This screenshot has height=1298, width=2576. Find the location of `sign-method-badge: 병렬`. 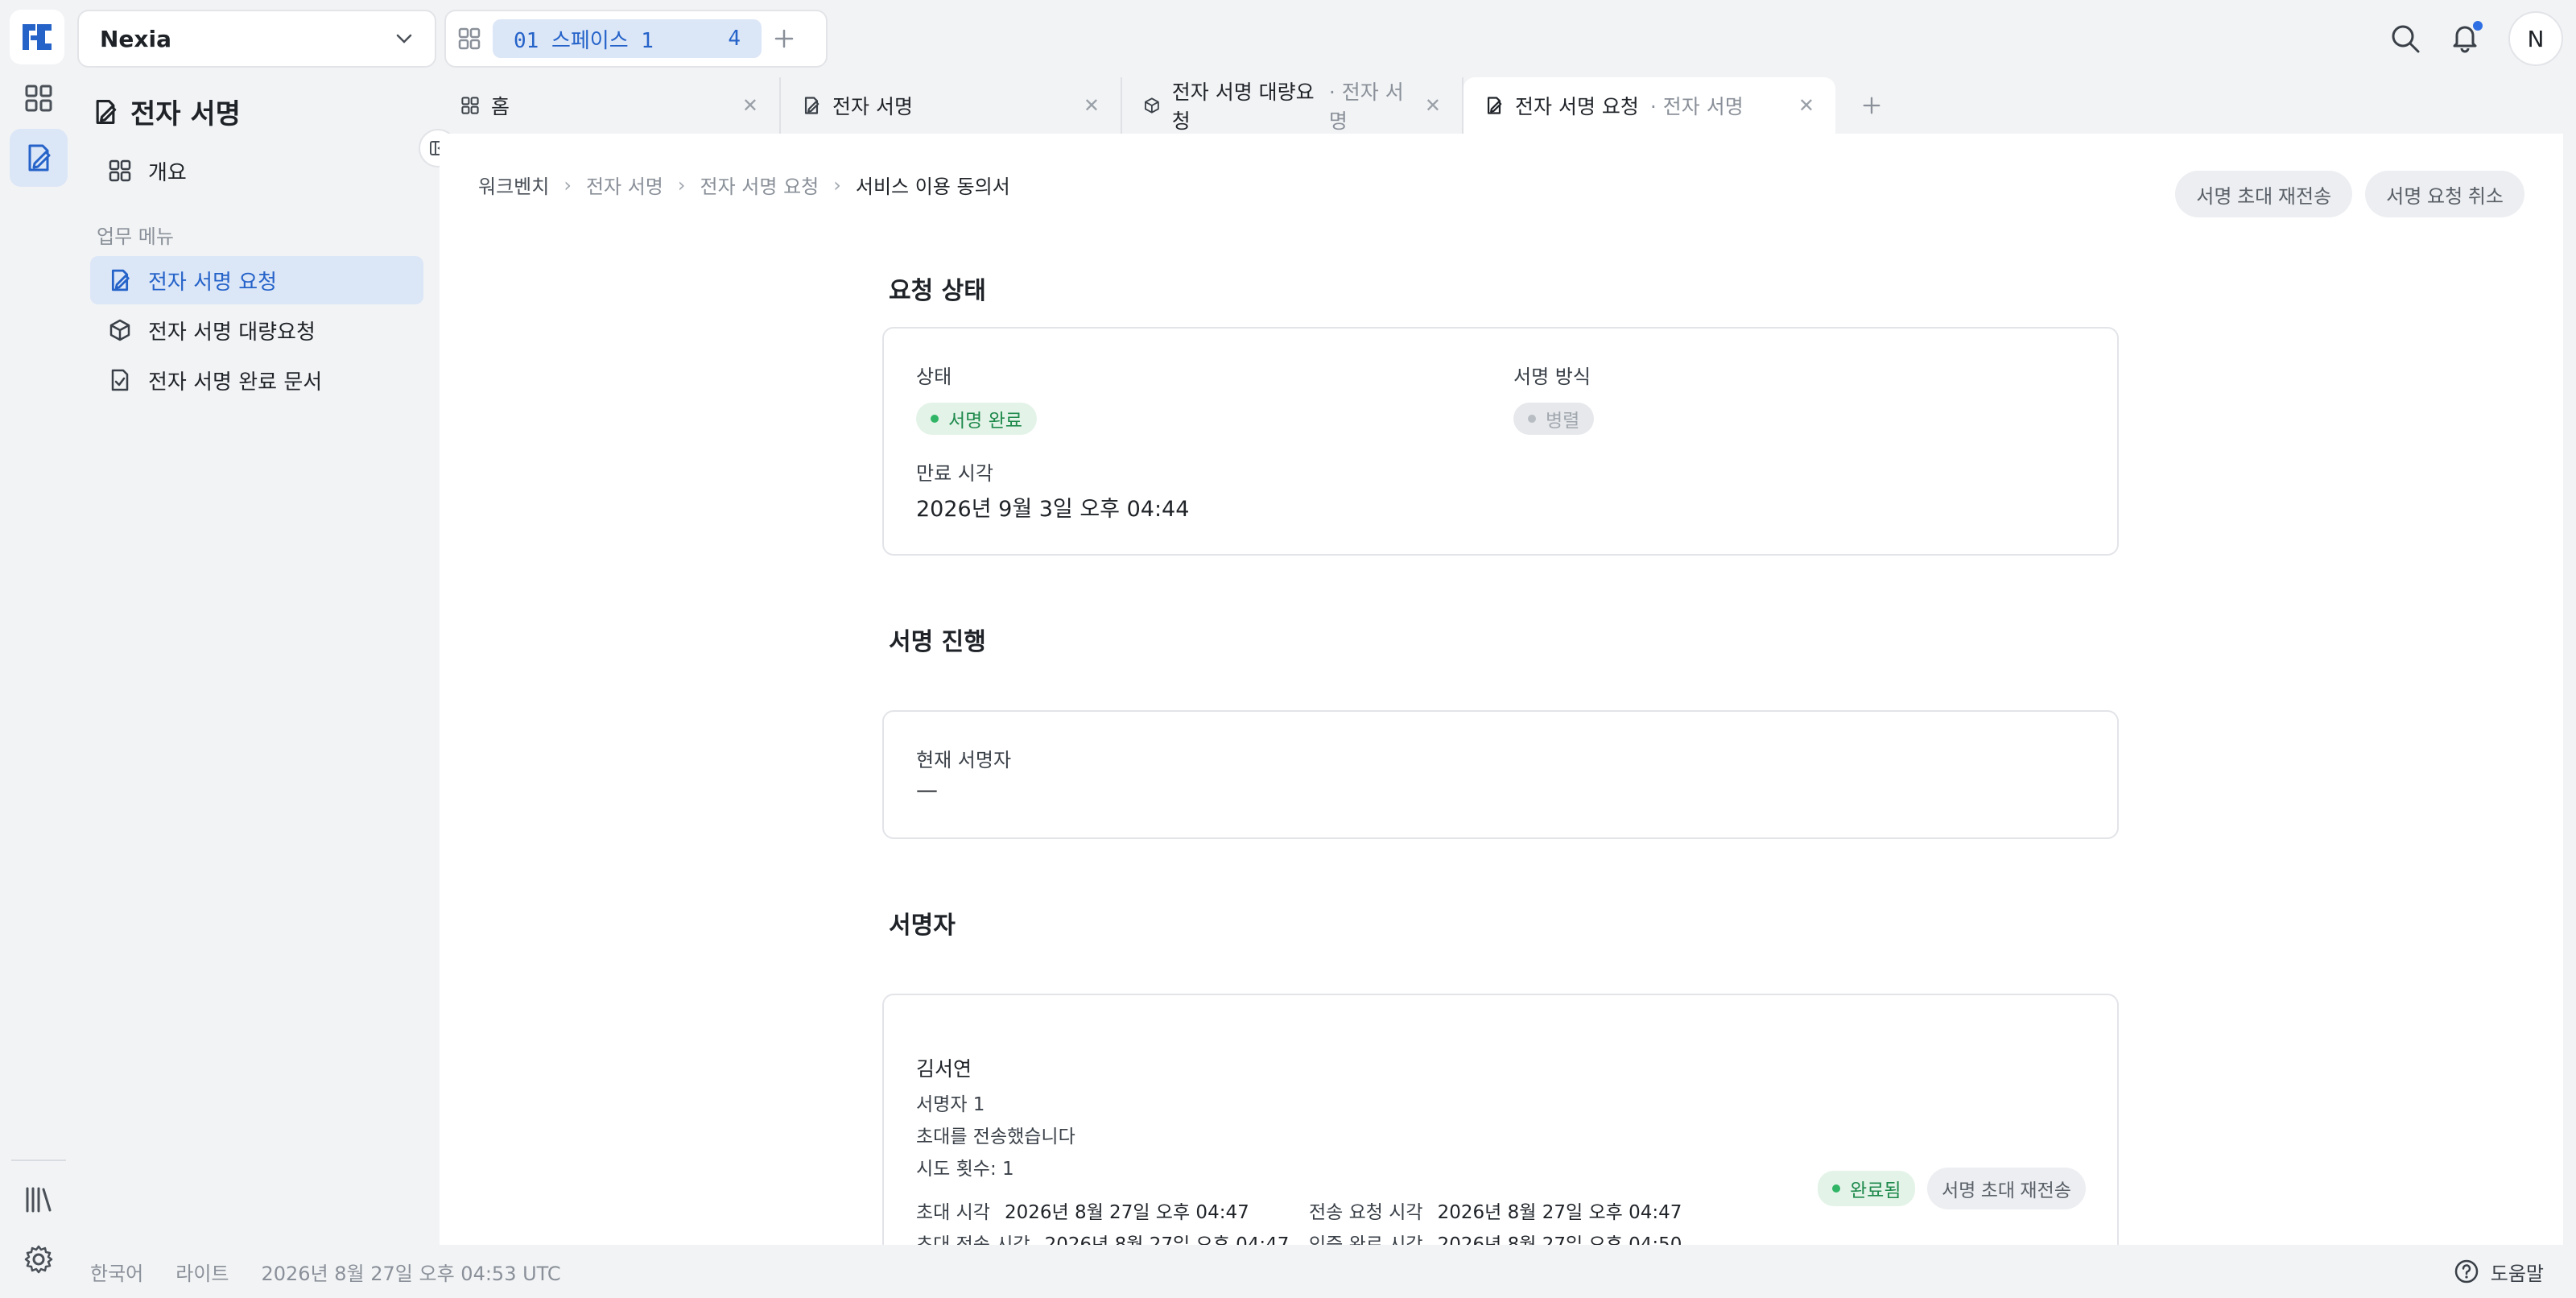

sign-method-badge: 병렬 is located at coordinates (1554, 419).